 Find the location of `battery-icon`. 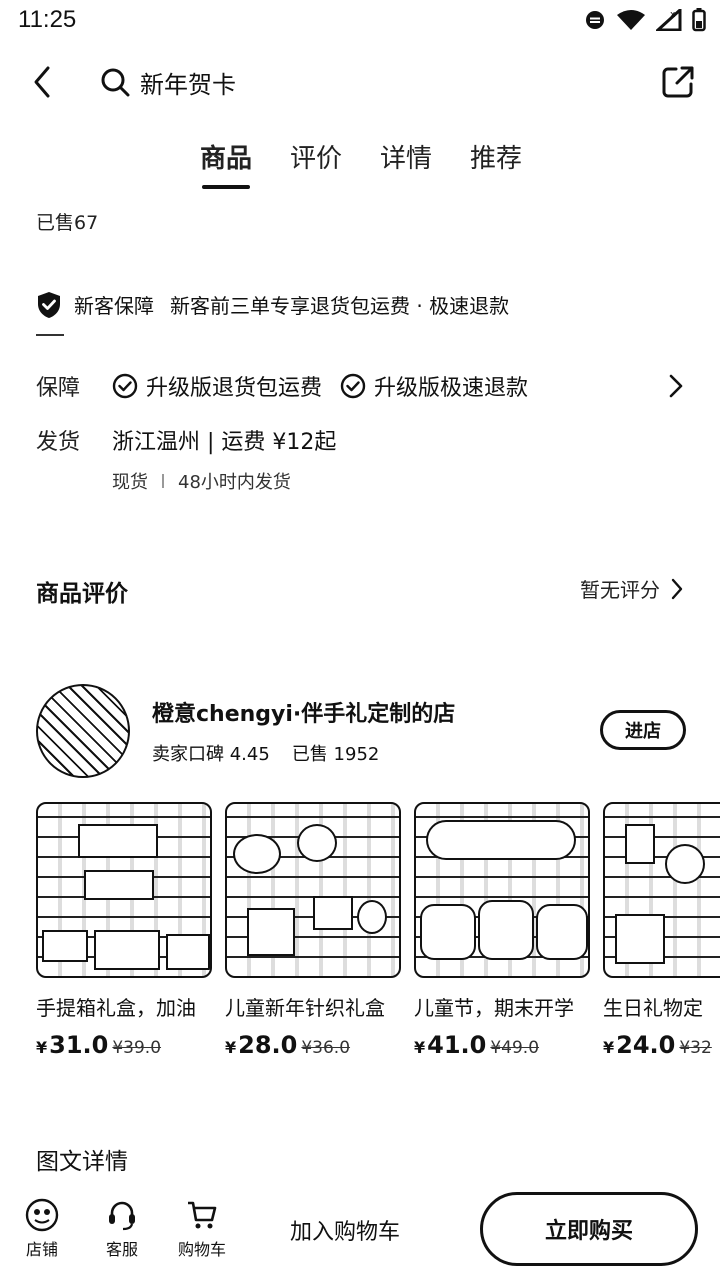

battery-icon is located at coordinates (699, 20).